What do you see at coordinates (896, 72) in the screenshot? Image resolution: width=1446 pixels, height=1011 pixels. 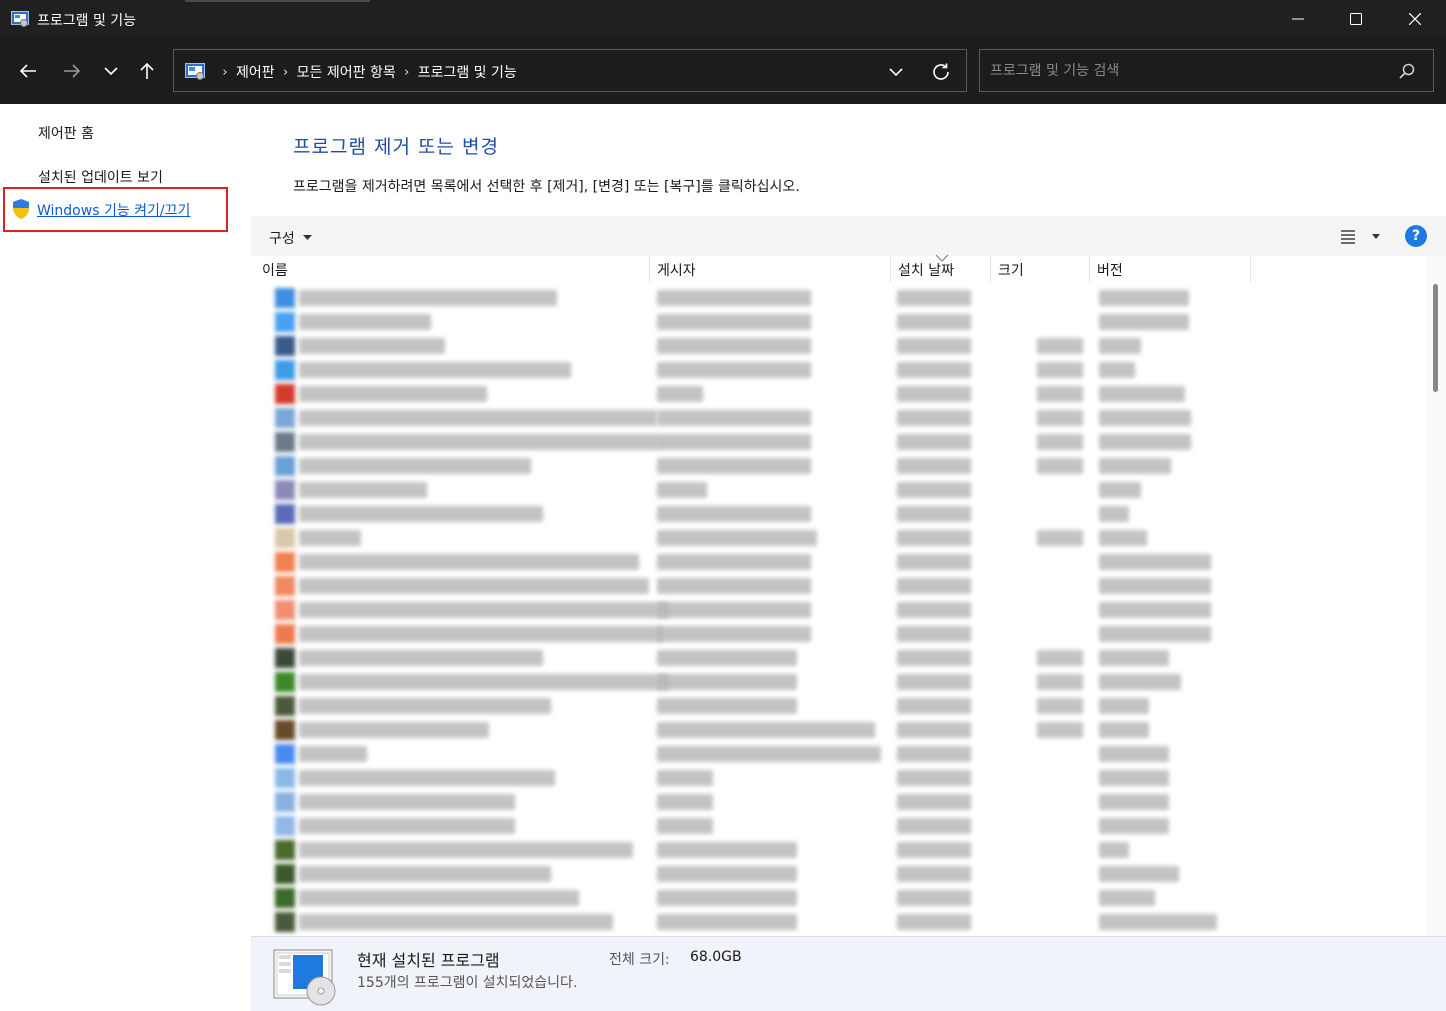 I see `chevron-down-icon` at bounding box center [896, 72].